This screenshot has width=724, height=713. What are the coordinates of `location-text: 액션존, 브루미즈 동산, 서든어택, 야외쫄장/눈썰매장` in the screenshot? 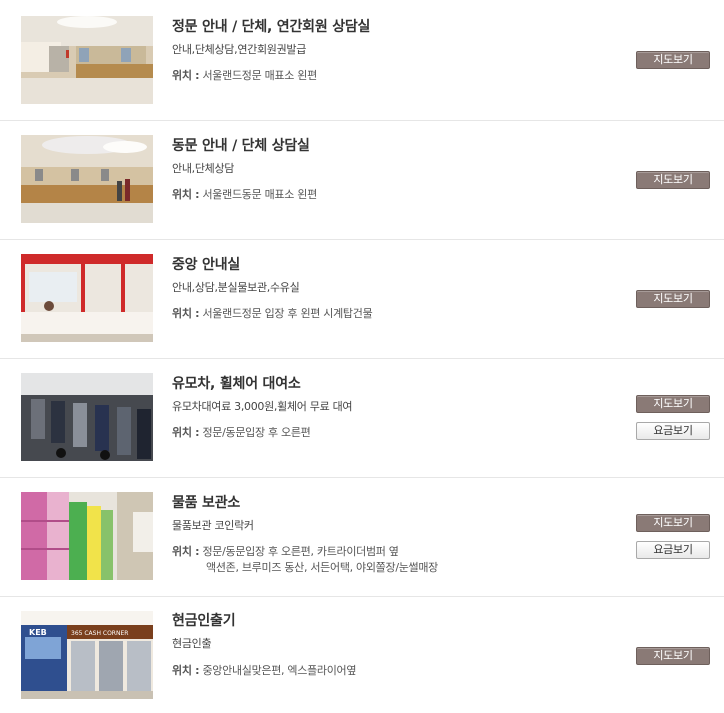 It's located at (322, 567).